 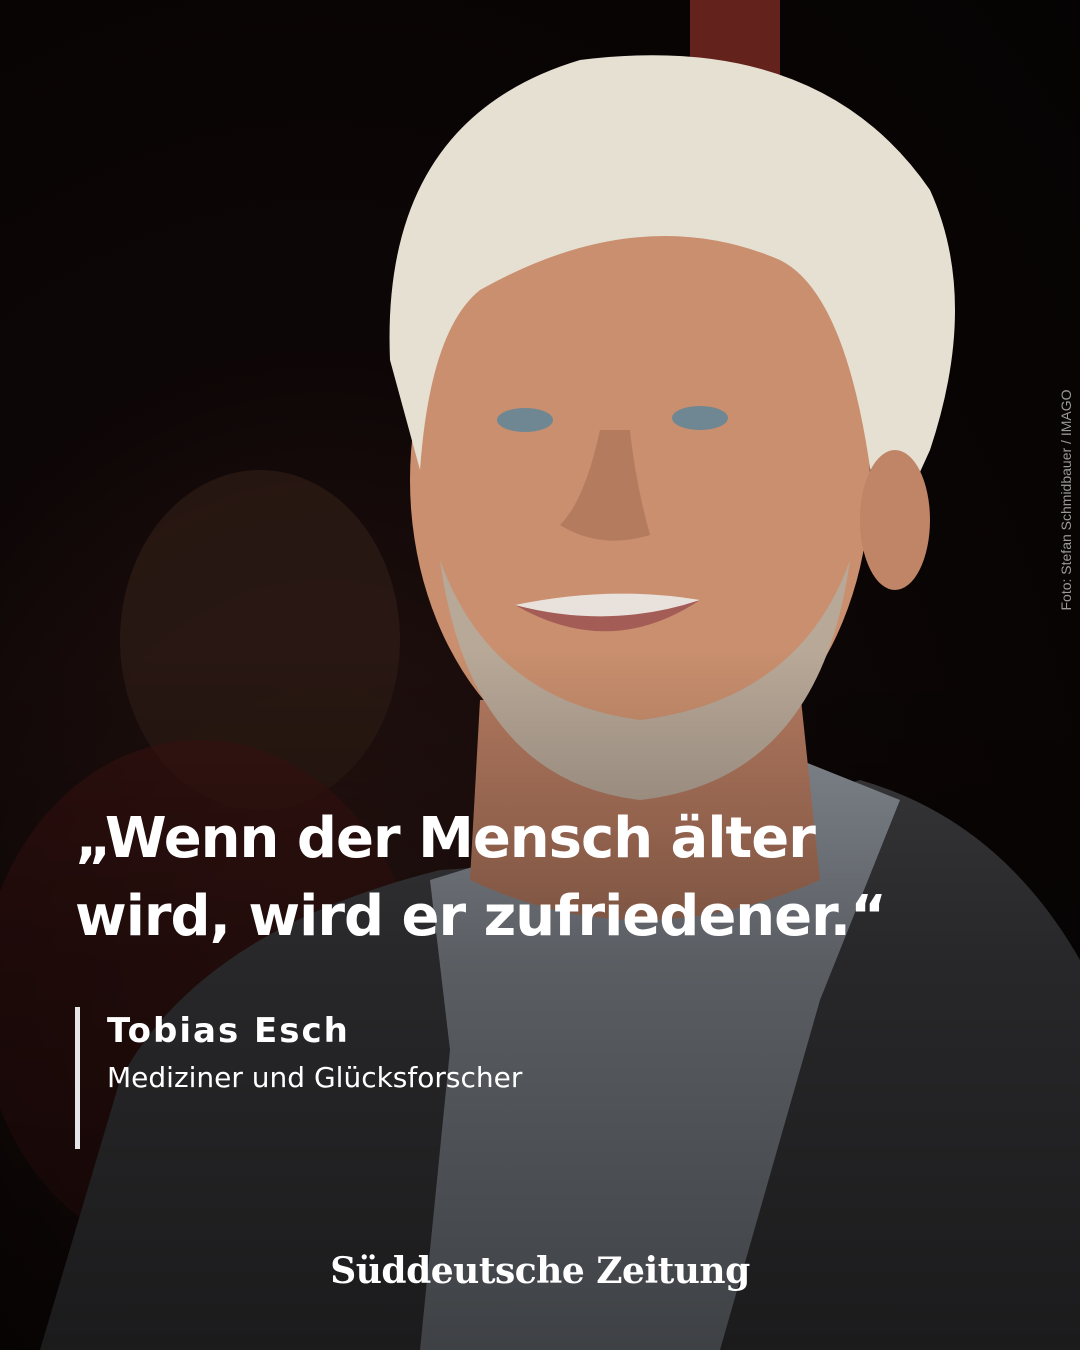 I want to click on photo-credit: Foto: Stefan Schmidbauer / IMAGO, so click(x=1066, y=500).